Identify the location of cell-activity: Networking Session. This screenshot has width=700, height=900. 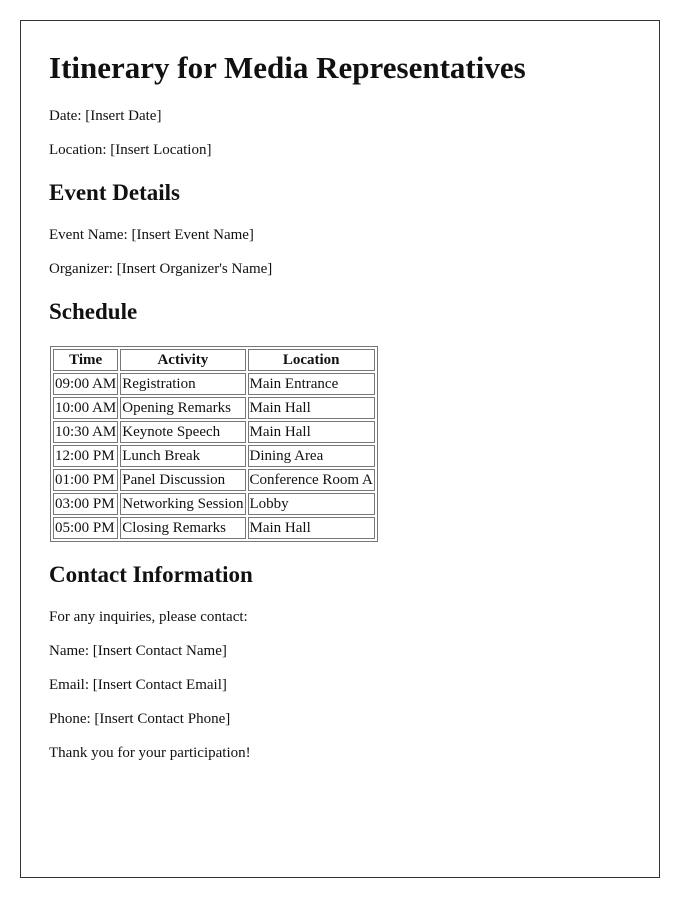
(183, 504).